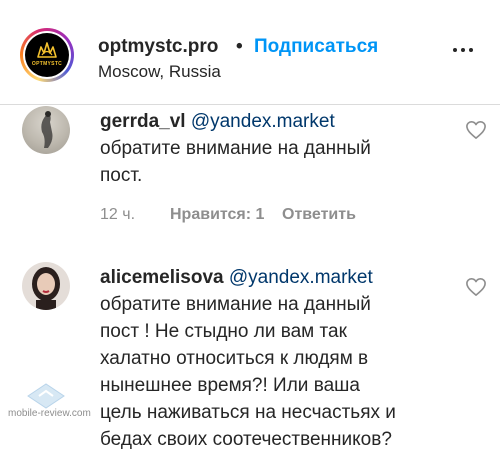  I want to click on comment-likes-count: Нравится: 1, so click(217, 215).